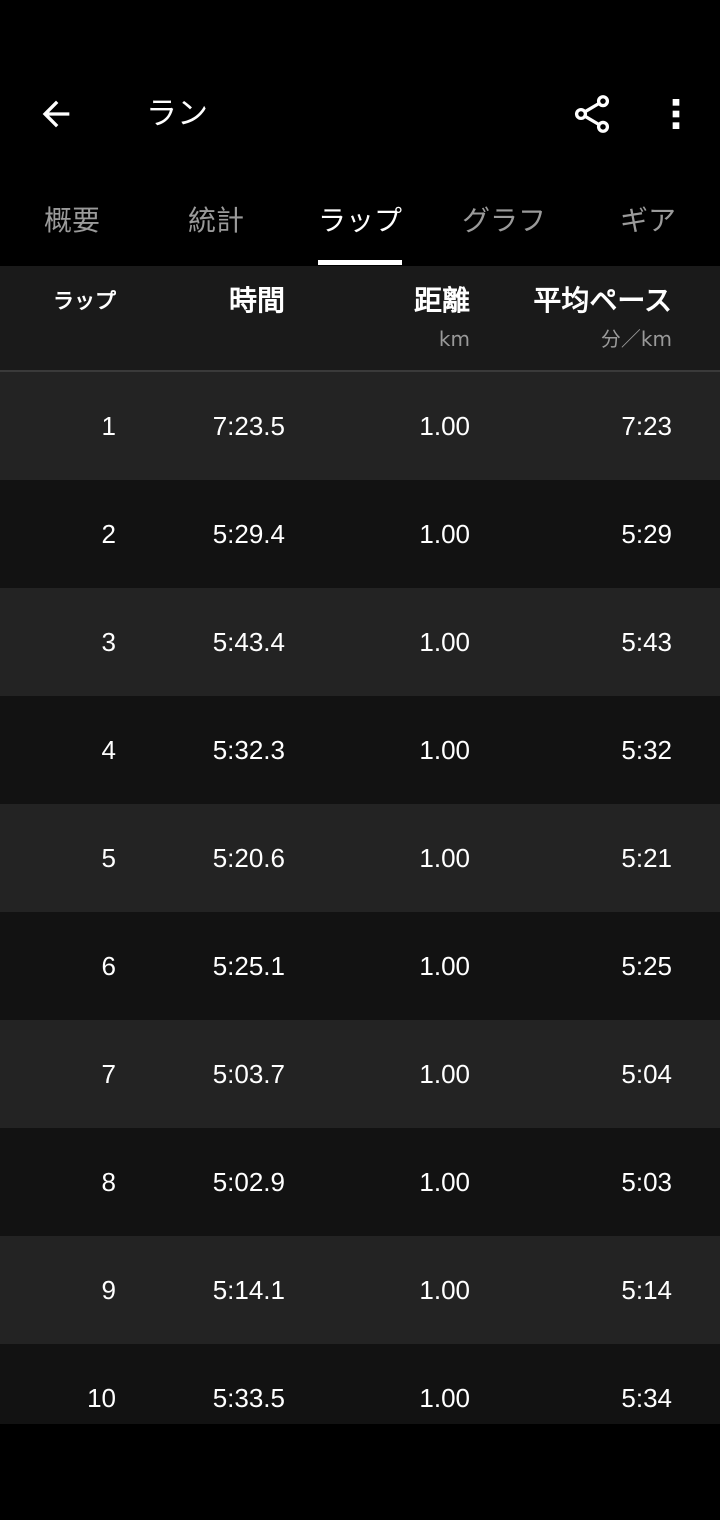 The width and height of the screenshot is (720, 1520). What do you see at coordinates (248, 858) in the screenshot?
I see `lap-time: 5:20.6` at bounding box center [248, 858].